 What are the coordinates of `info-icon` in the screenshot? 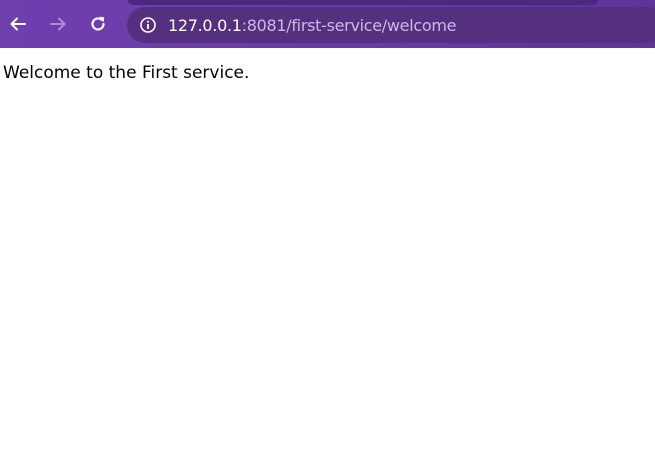 It's located at (148, 25).